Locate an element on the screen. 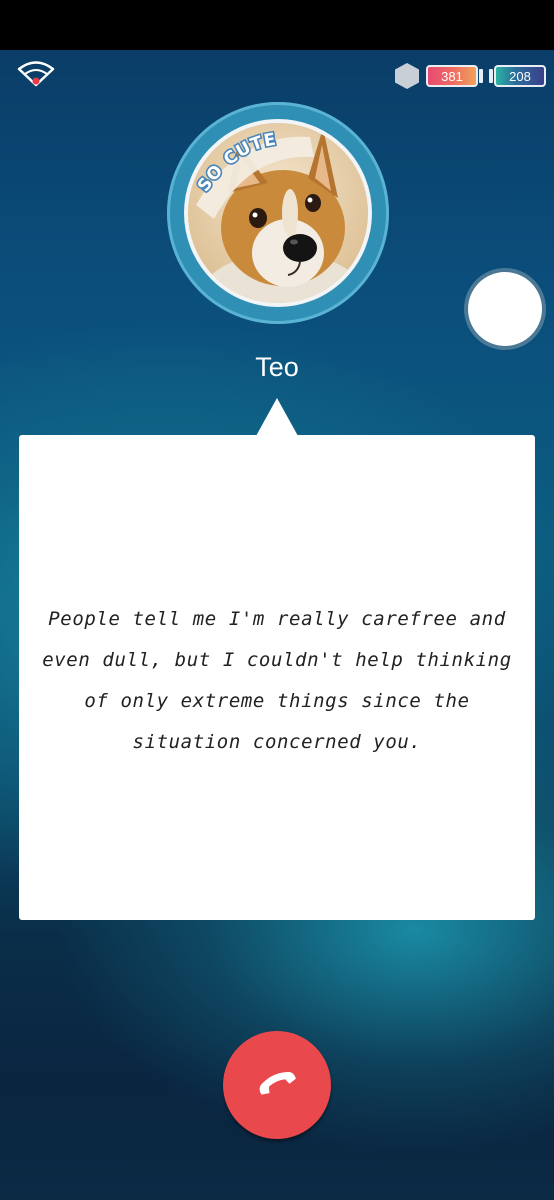 The image size is (554, 1200). batteries-counter-cap is located at coordinates (491, 76).